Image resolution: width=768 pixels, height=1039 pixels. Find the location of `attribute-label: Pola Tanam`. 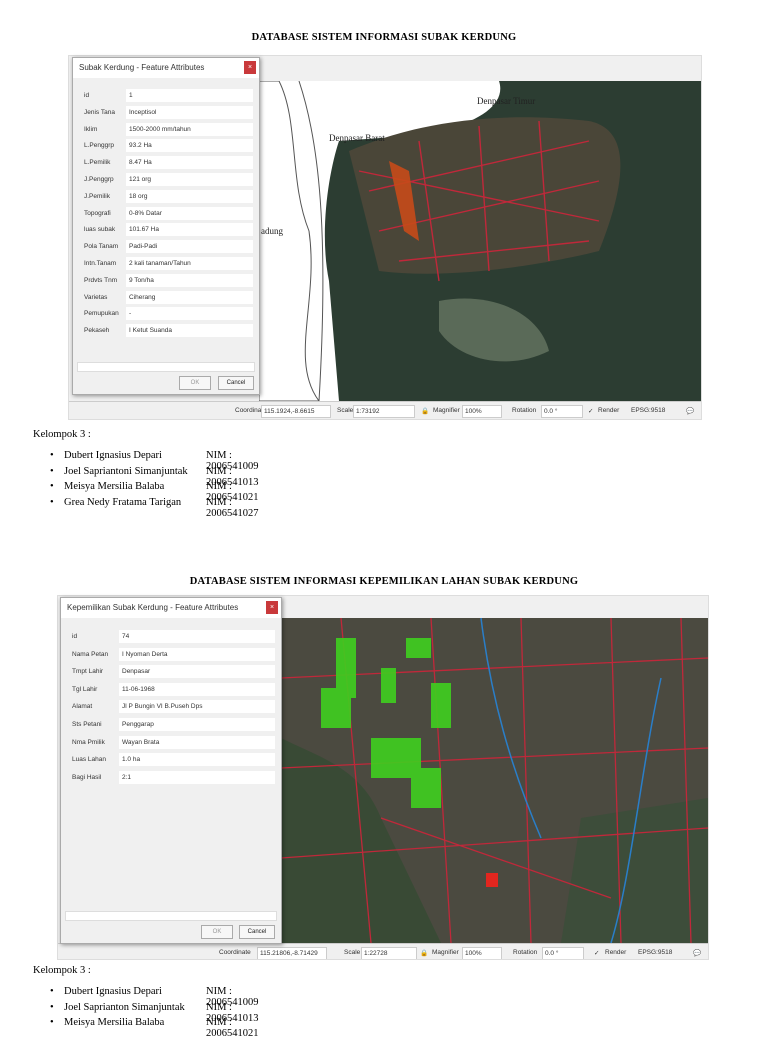

attribute-label: Pola Tanam is located at coordinates (101, 247).